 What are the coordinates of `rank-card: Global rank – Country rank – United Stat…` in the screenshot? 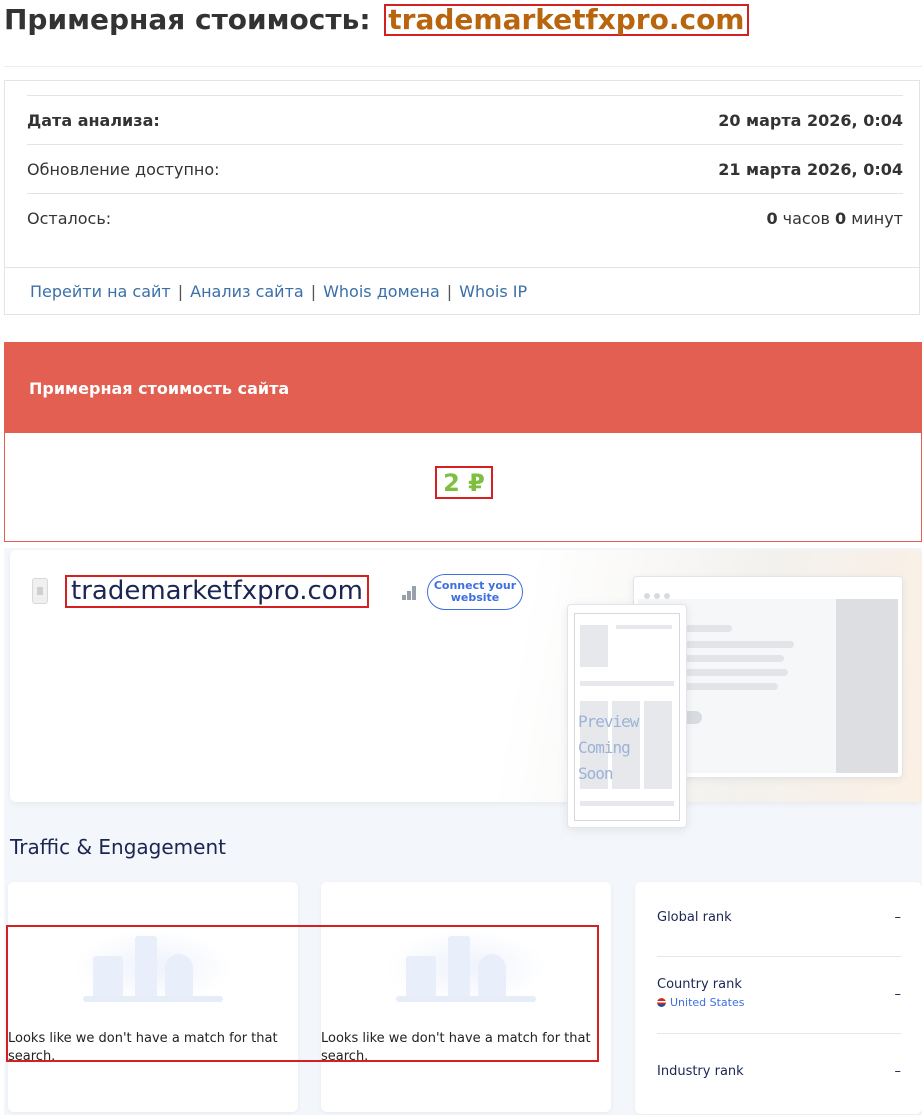 It's located at (778, 998).